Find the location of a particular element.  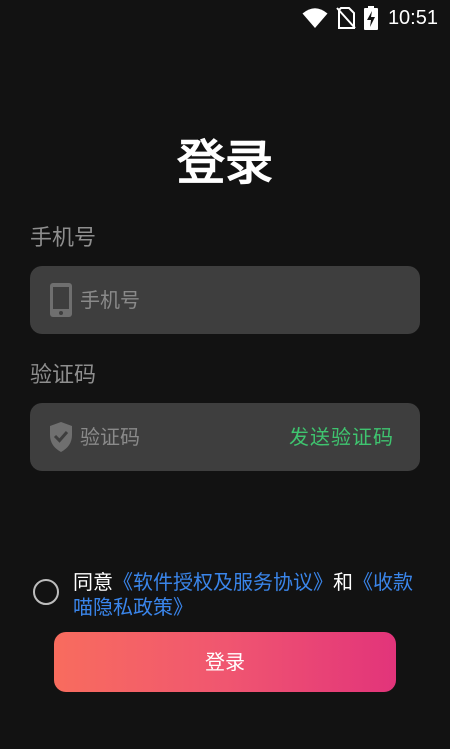

shield-check-icon is located at coordinates (61, 437).